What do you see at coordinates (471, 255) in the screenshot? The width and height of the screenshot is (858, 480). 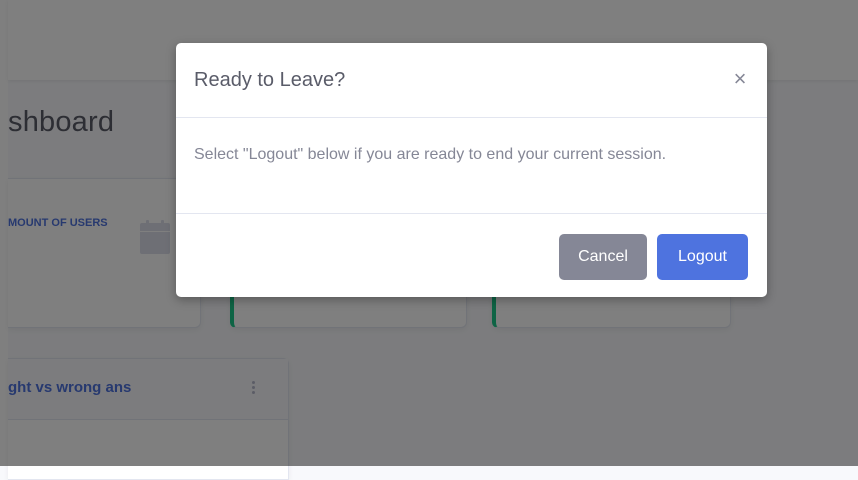 I see `modal-footer: Cancel Logout` at bounding box center [471, 255].